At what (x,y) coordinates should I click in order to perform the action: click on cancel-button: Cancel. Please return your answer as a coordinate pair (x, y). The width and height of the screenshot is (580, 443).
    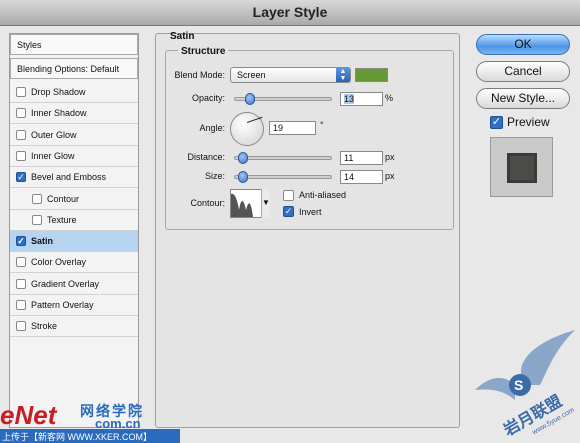
    Looking at the image, I should click on (523, 71).